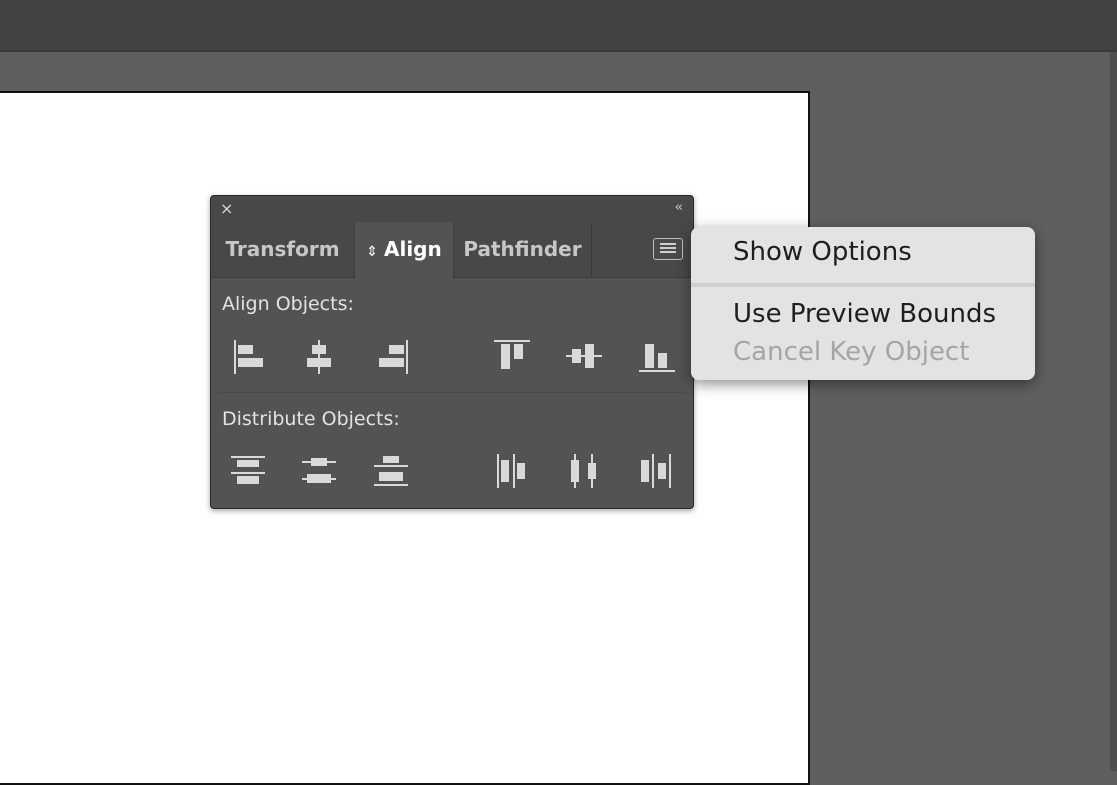 This screenshot has width=1117, height=785. What do you see at coordinates (512, 356) in the screenshot?
I see `align-top-icon` at bounding box center [512, 356].